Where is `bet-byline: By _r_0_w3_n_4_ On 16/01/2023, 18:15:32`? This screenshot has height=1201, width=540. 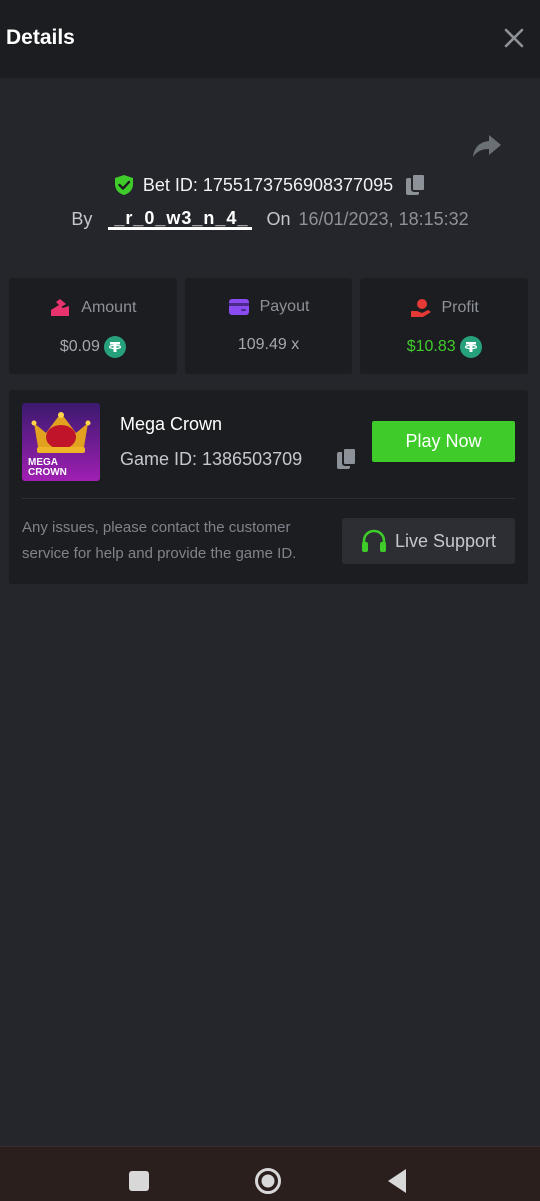 bet-byline: By _r_0_w3_n_4_ On 16/01/2023, 18:15:32 is located at coordinates (270, 219).